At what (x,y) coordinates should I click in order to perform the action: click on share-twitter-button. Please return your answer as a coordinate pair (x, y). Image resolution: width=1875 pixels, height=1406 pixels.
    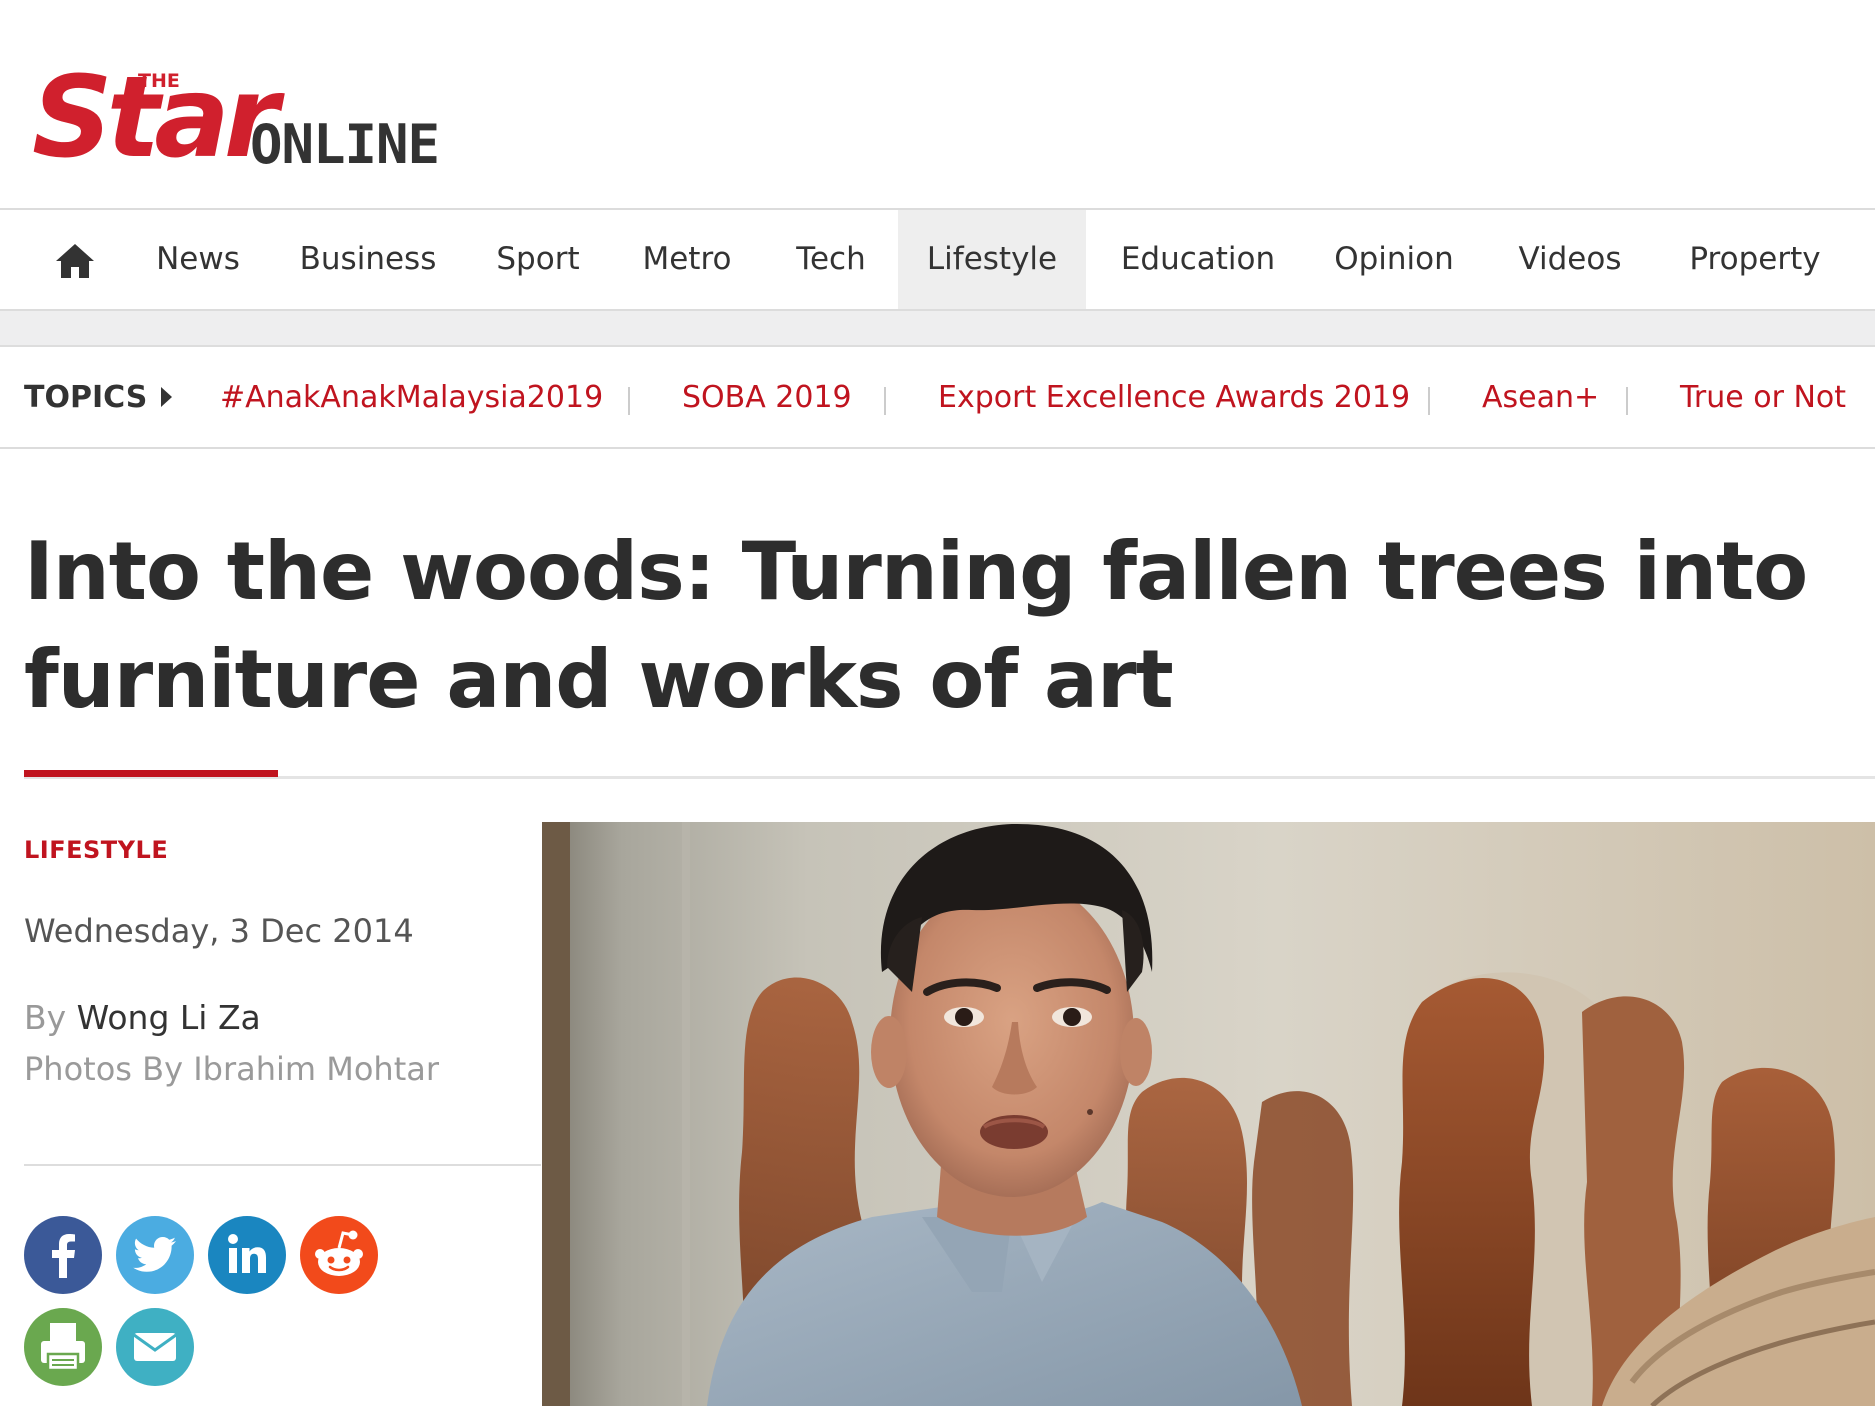
    Looking at the image, I should click on (155, 1255).